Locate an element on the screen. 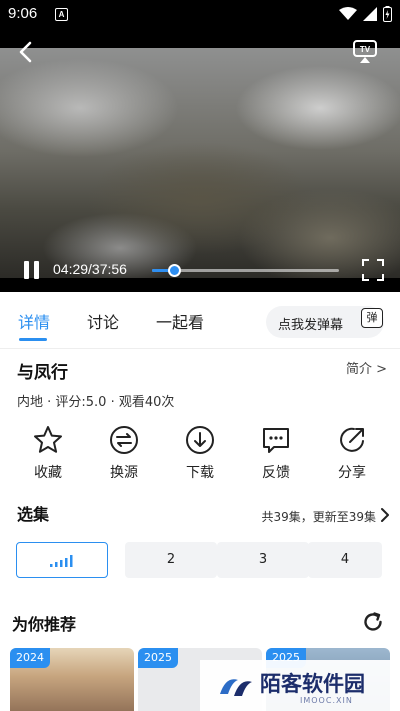  progress-knob is located at coordinates (175, 270).